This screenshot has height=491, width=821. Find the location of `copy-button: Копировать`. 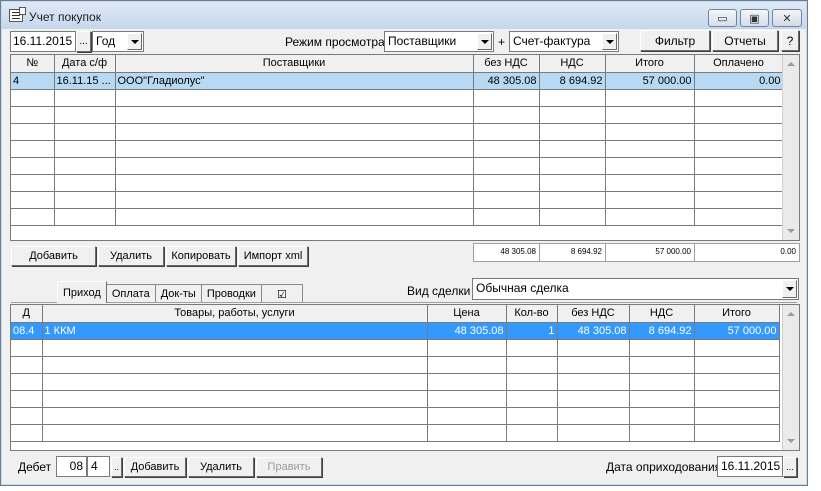

copy-button: Копировать is located at coordinates (201, 256).